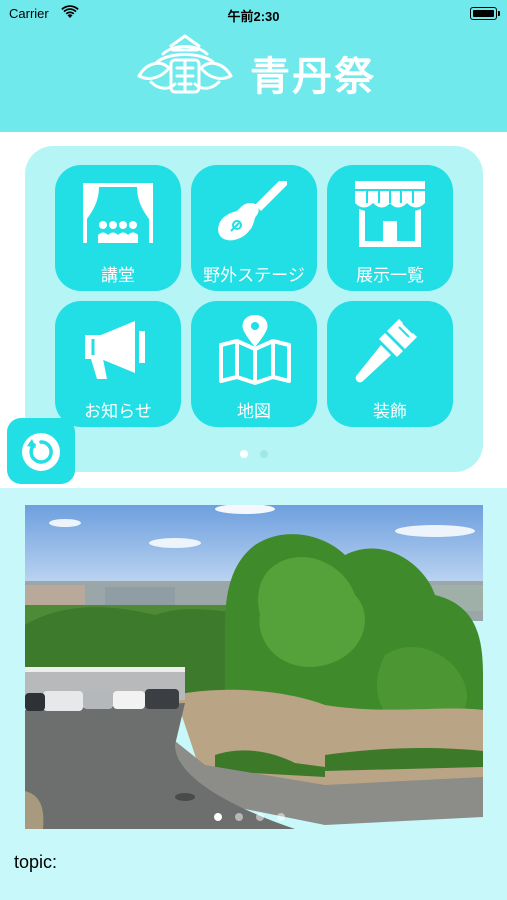 This screenshot has width=507, height=900. I want to click on tile-map: 地図, so click(254, 364).